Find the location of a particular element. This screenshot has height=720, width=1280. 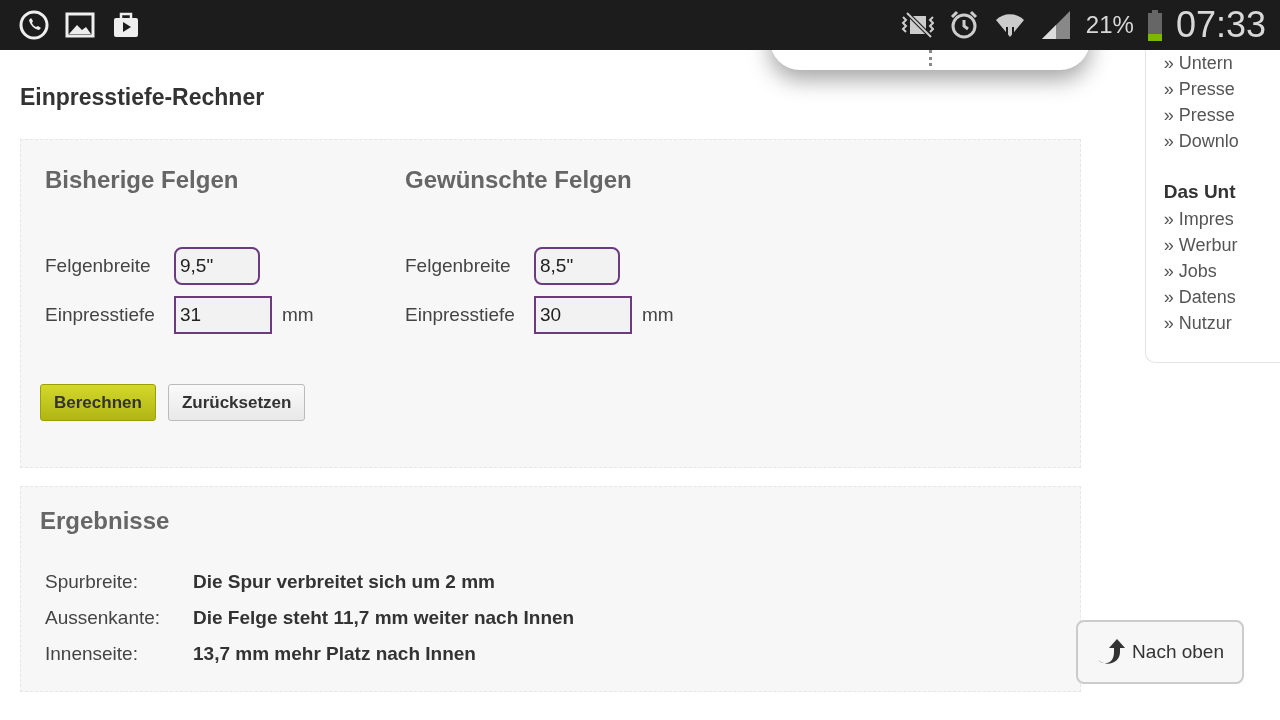

battery-percent: 21% is located at coordinates (1109, 25).